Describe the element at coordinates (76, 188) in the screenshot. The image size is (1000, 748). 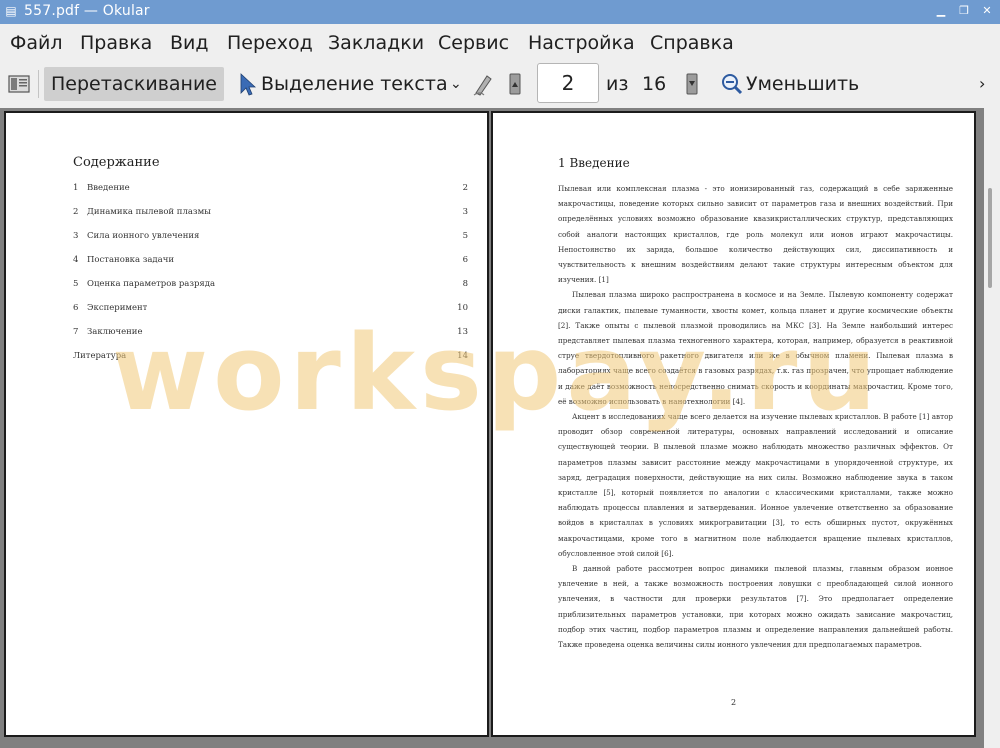
I see `toc-entry-number: 1` at that location.